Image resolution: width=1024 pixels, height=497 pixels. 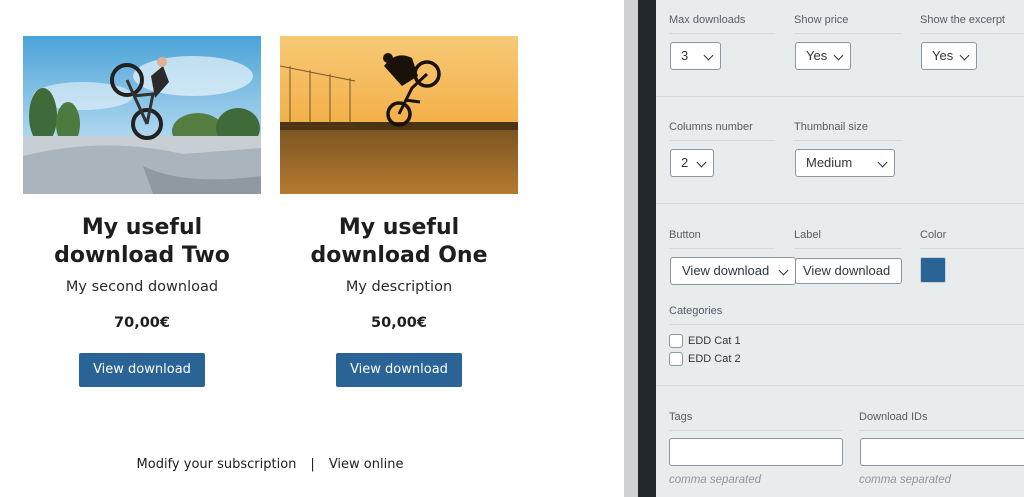 What do you see at coordinates (705, 341) in the screenshot?
I see `category-checkbox-row: EDD Cat 1` at bounding box center [705, 341].